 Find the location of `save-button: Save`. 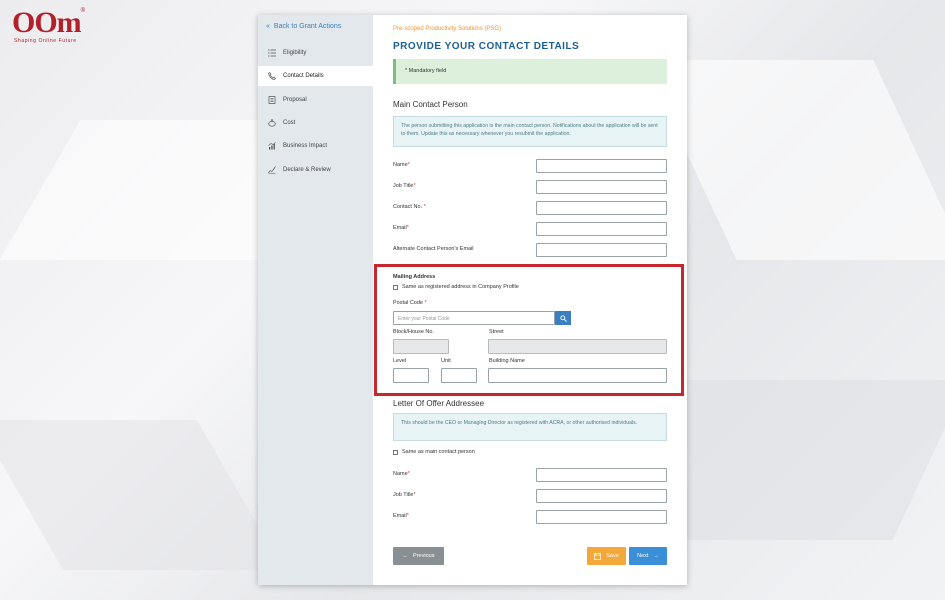

save-button: Save is located at coordinates (606, 556).